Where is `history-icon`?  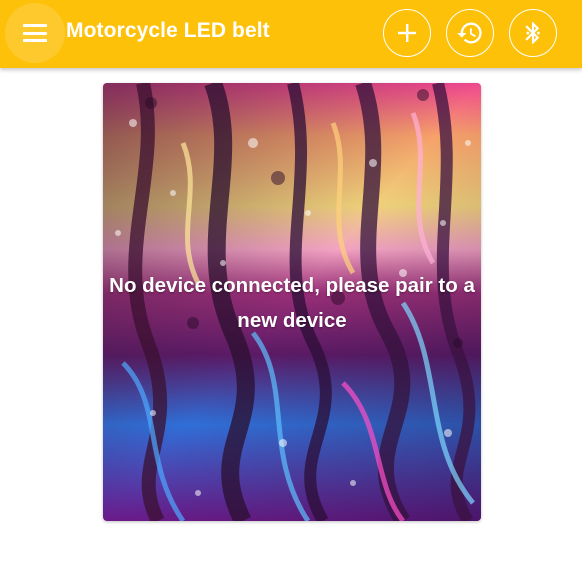
history-icon is located at coordinates (469, 33).